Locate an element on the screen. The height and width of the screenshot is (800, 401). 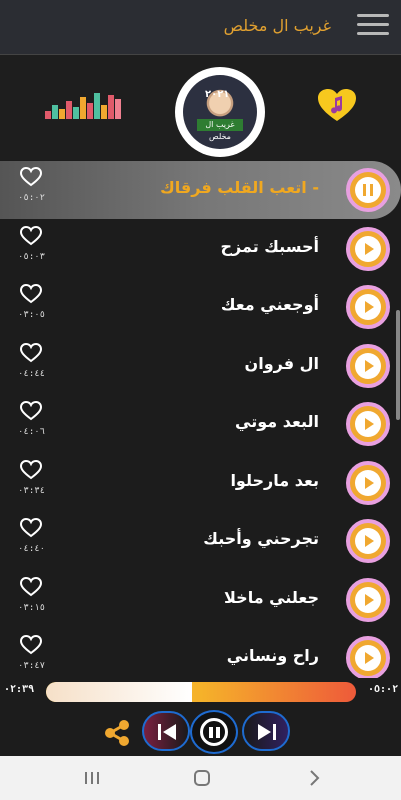
song-title: ال فروان is located at coordinates (281, 363).